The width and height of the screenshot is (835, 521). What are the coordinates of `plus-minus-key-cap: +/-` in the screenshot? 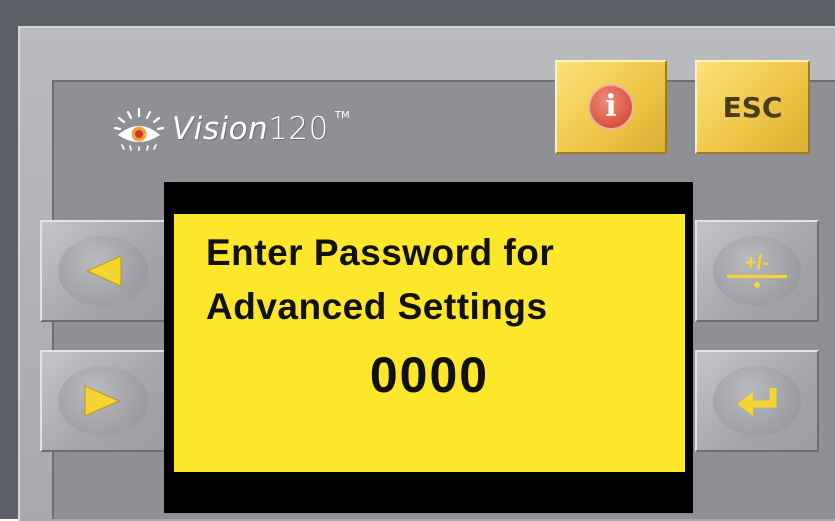 It's located at (757, 271).